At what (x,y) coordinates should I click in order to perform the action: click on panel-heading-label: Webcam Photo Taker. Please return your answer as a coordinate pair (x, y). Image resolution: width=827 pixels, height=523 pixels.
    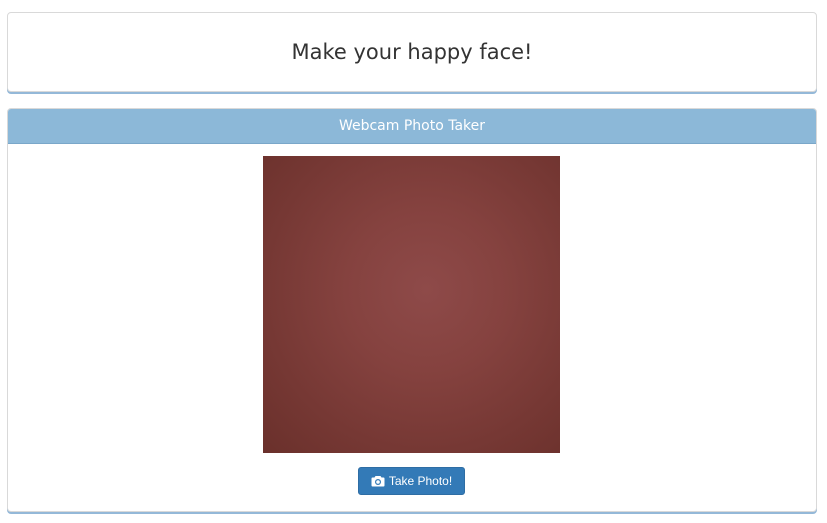
    Looking at the image, I should click on (412, 126).